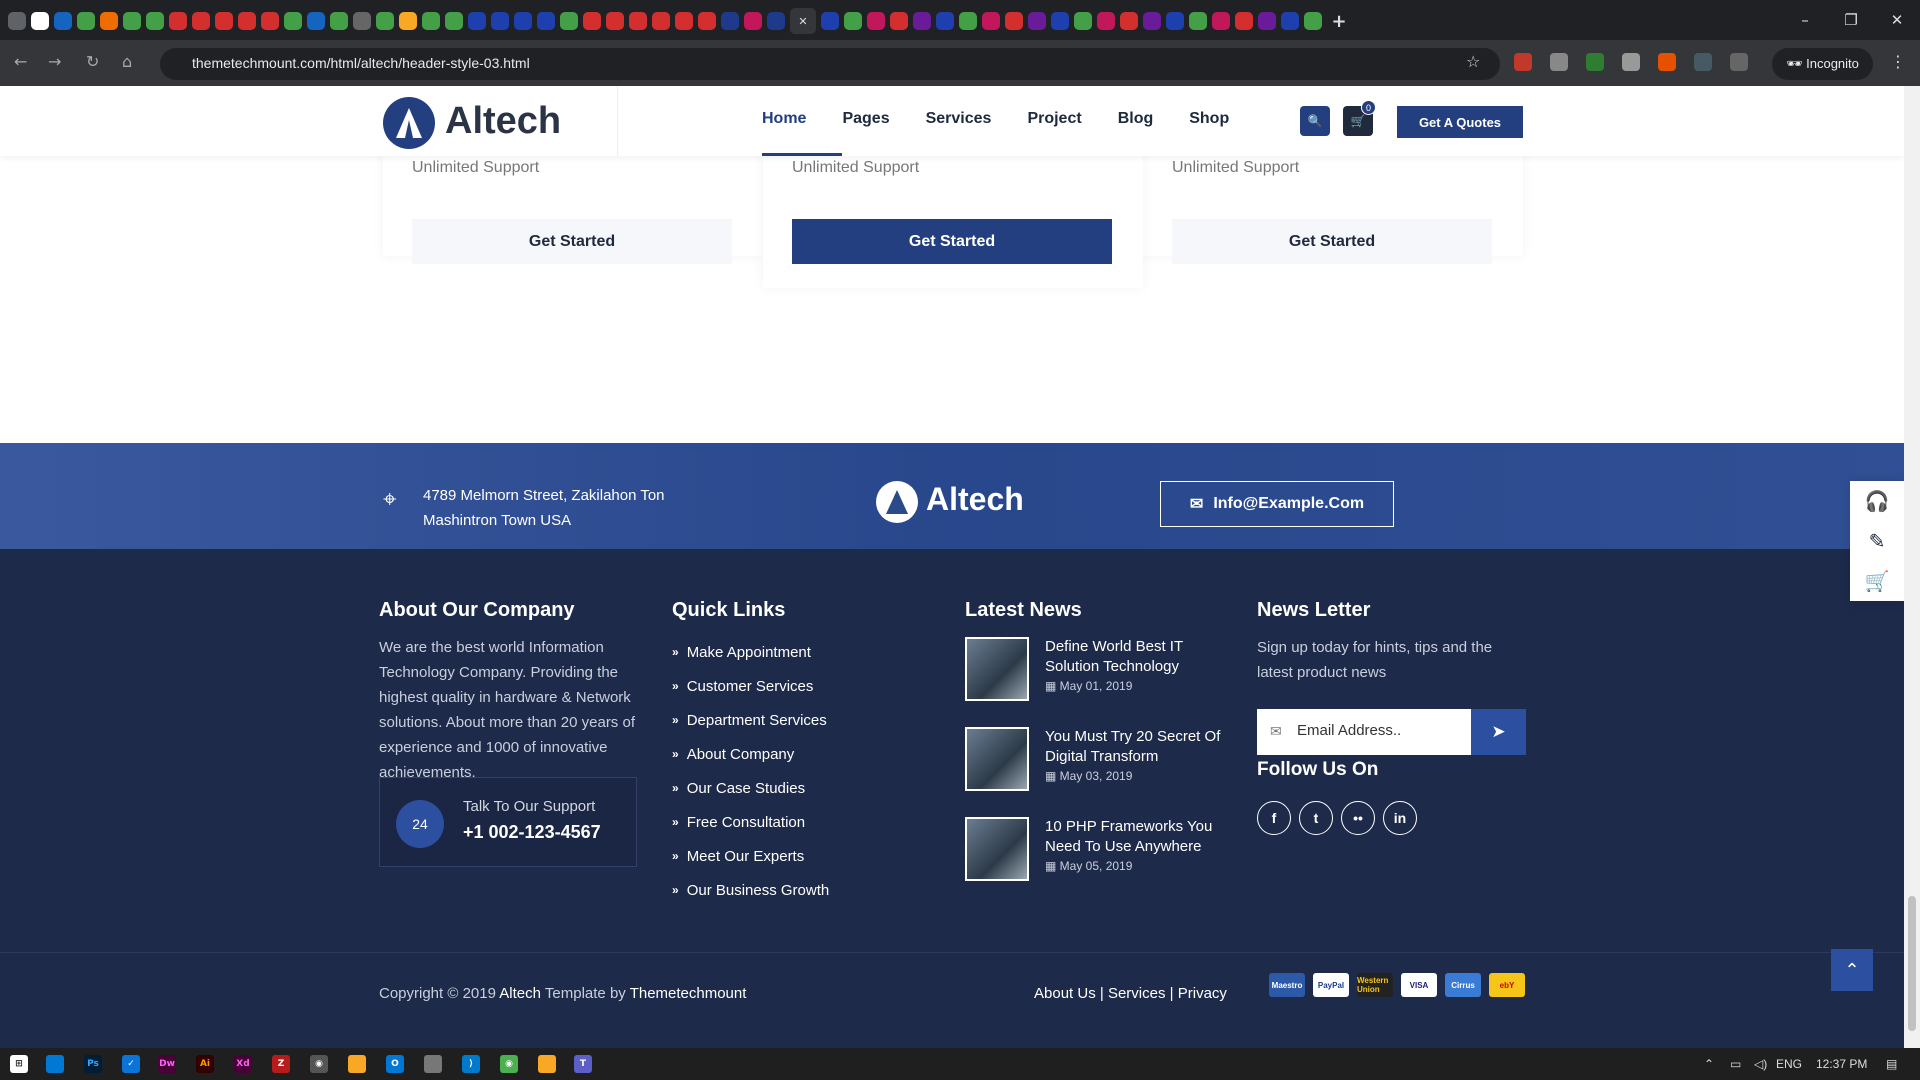  What do you see at coordinates (1054, 119) in the screenshot?
I see `menu-item-project: Project` at bounding box center [1054, 119].